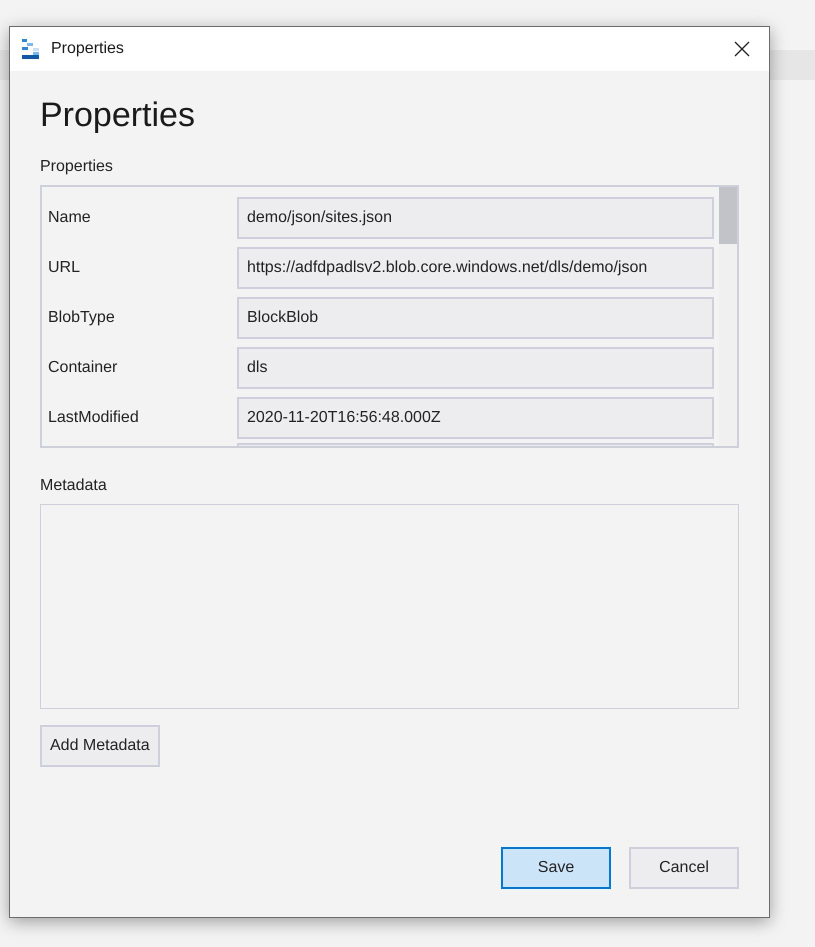  I want to click on dialog-button: Cancel, so click(684, 868).